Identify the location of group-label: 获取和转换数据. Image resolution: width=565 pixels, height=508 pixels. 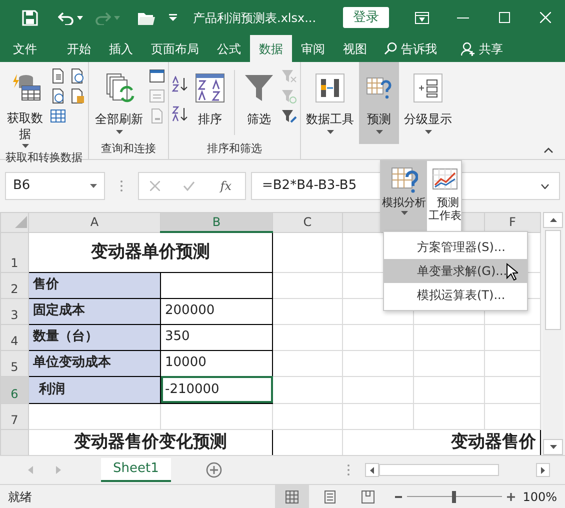
(44, 158).